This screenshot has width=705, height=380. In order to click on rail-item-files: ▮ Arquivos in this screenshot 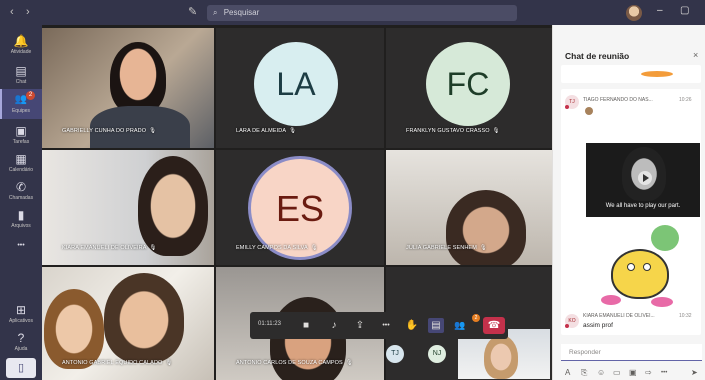, I will do `click(21, 219)`.